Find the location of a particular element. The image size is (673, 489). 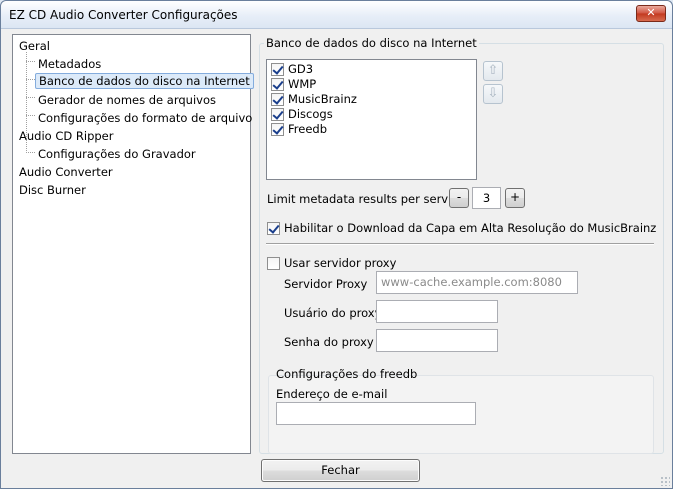

proxy-user-label: Usuário do proxy is located at coordinates (333, 313).